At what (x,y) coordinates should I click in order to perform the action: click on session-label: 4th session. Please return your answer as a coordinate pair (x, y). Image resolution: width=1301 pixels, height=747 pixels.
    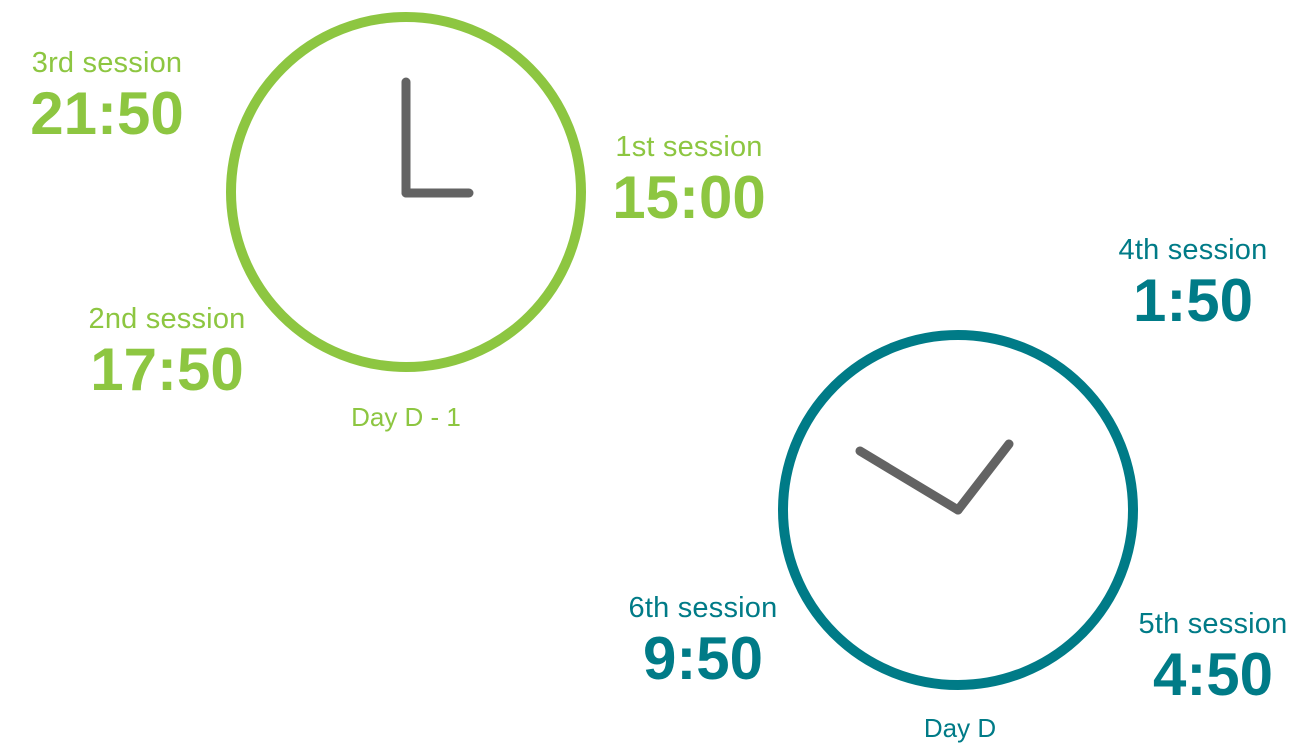
    Looking at the image, I should click on (1193, 250).